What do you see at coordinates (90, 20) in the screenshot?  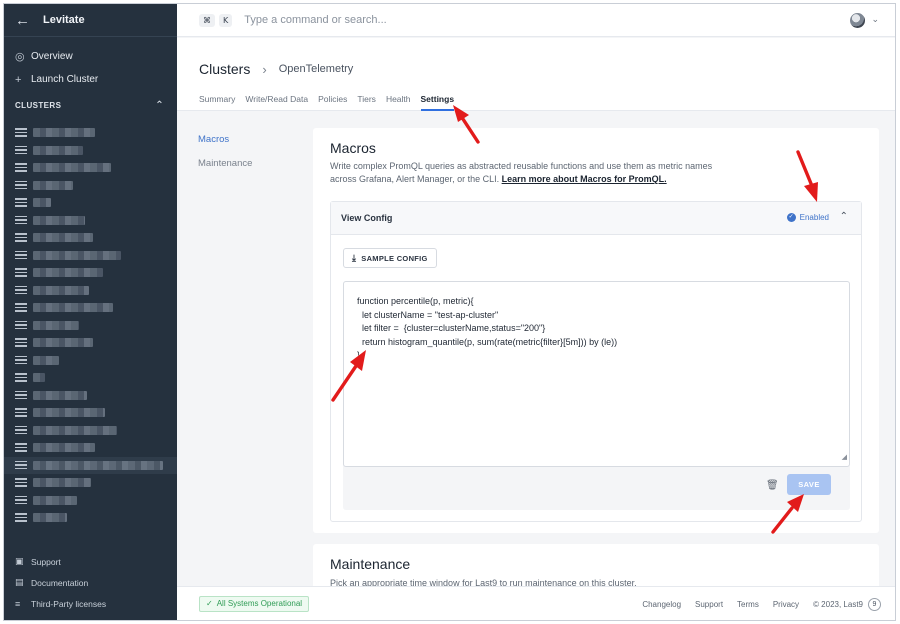 I see `sidebar-header: ← Levitate` at bounding box center [90, 20].